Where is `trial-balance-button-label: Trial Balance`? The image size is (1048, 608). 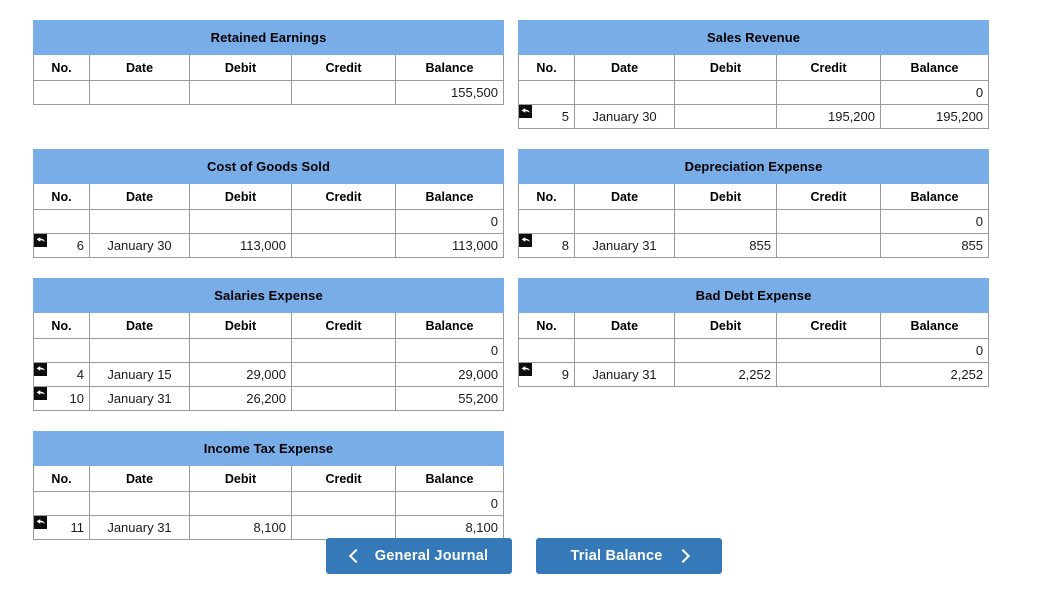 trial-balance-button-label: Trial Balance is located at coordinates (616, 556).